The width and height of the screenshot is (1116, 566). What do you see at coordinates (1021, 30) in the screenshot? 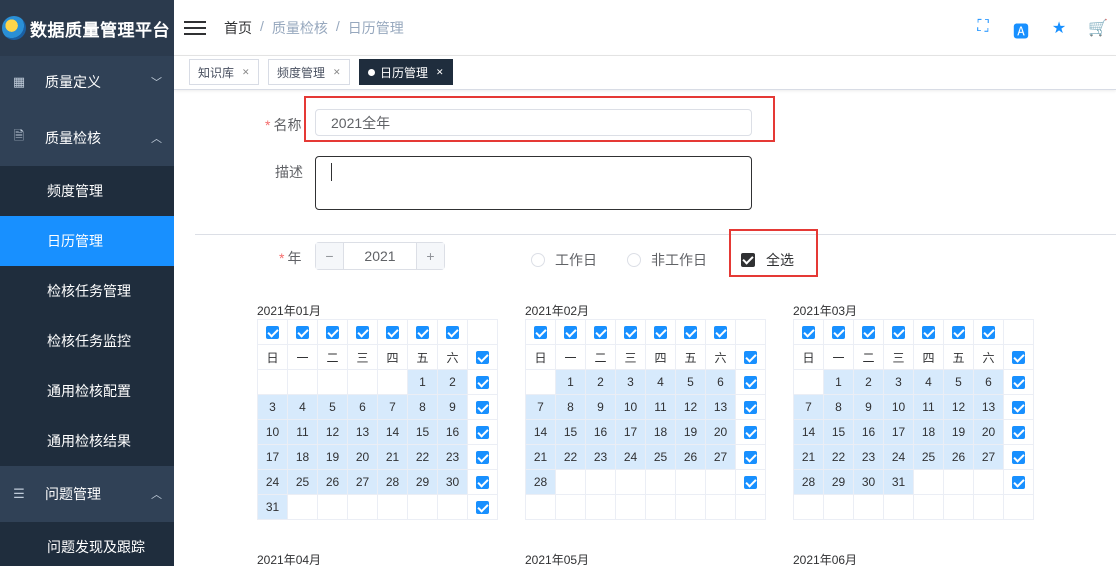
I see `translate-icon: 🅰` at bounding box center [1021, 30].